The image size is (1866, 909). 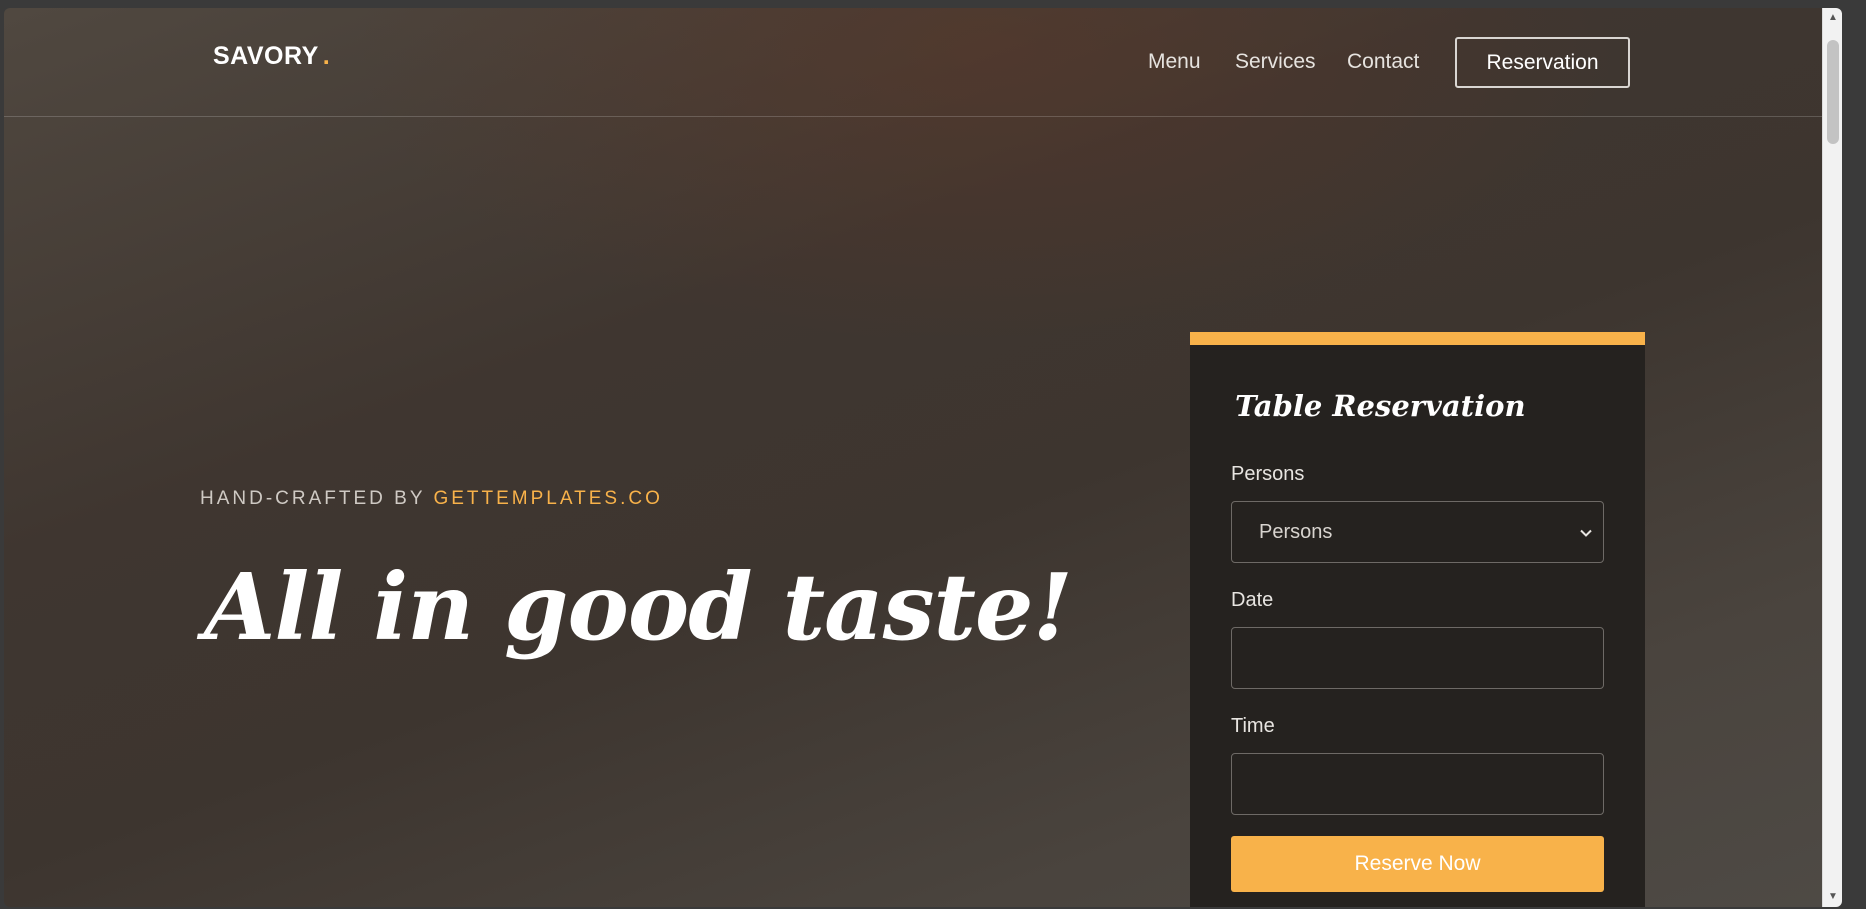 What do you see at coordinates (1268, 474) in the screenshot?
I see `persons-label: Persons` at bounding box center [1268, 474].